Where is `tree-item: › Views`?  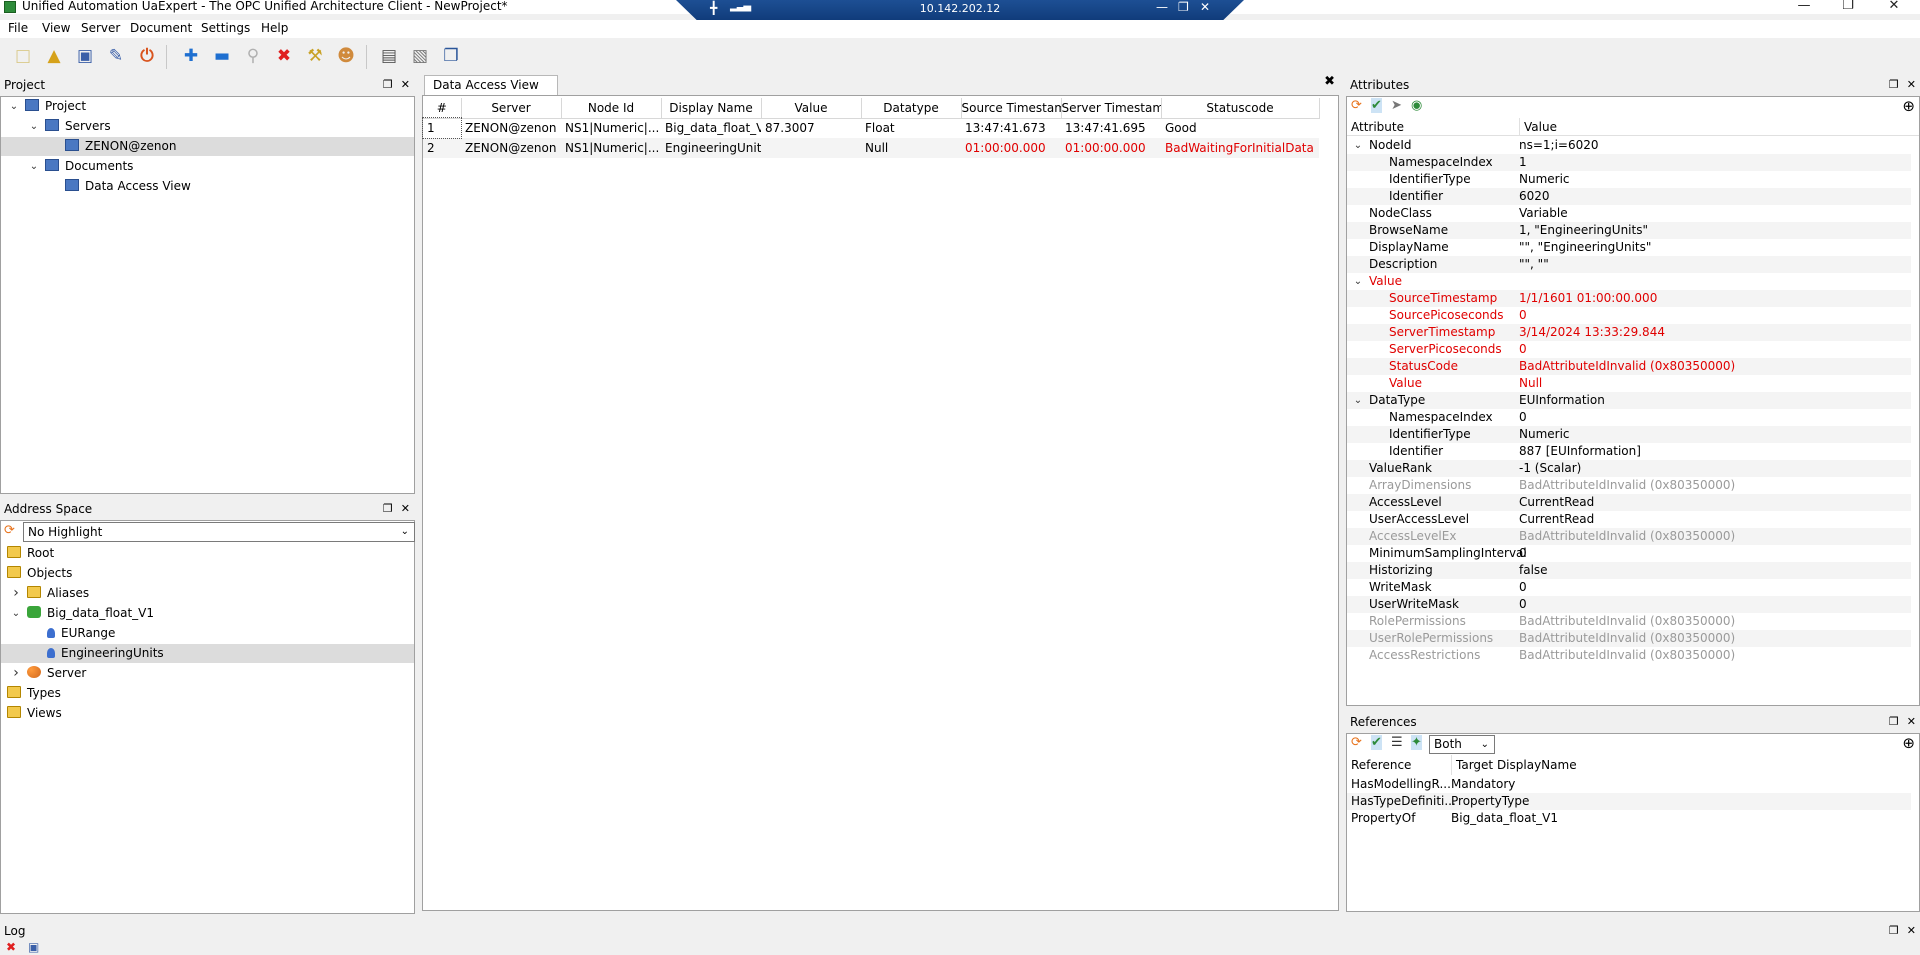
tree-item: › Views is located at coordinates (207, 713).